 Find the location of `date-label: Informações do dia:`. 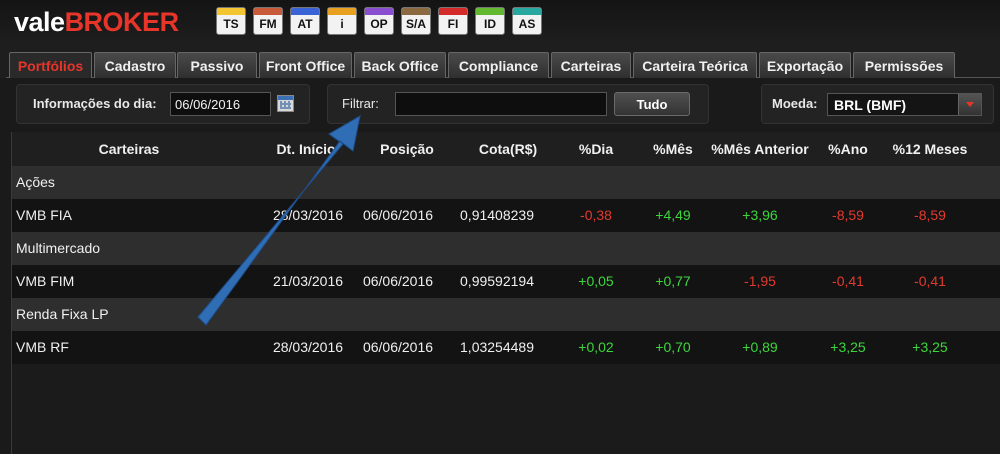

date-label: Informações do dia: is located at coordinates (95, 103).